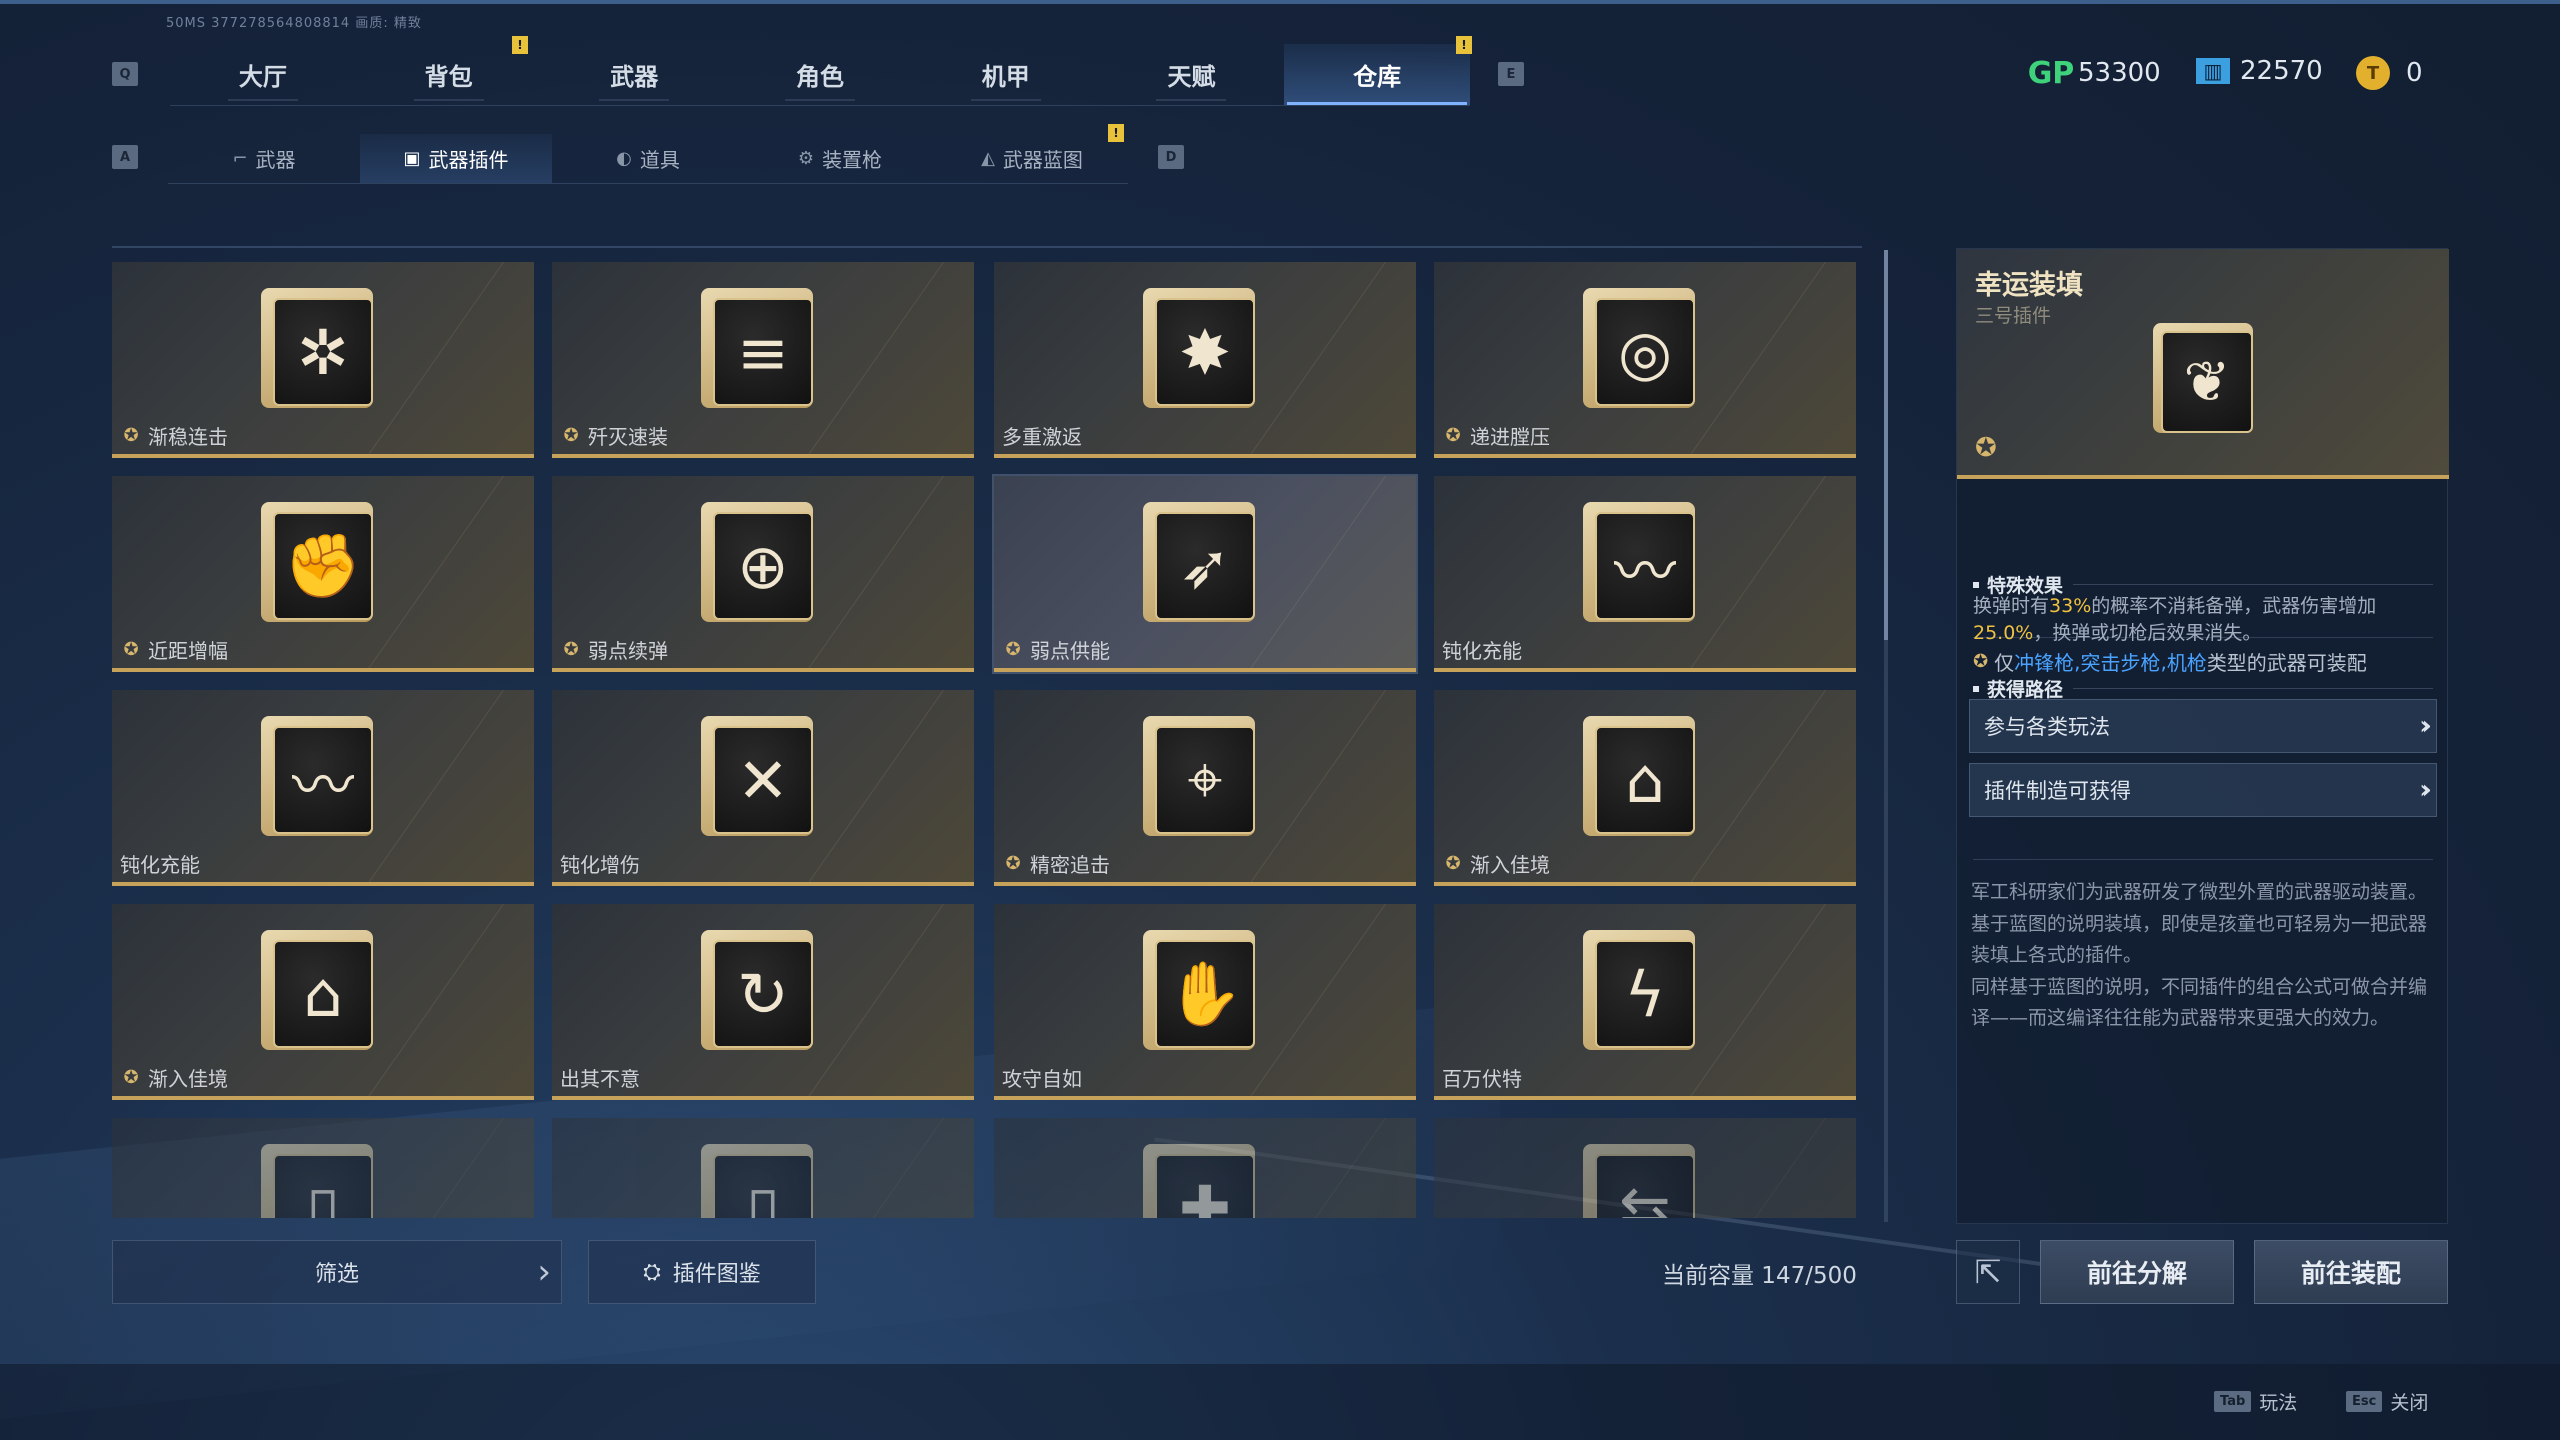  I want to click on subtab-items: ◐ 道具, so click(648, 158).